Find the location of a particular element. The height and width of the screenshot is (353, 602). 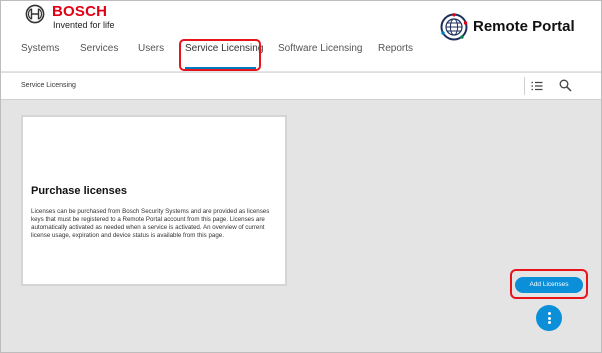

breadcrumb-bar: Service Licensing is located at coordinates (301, 86).